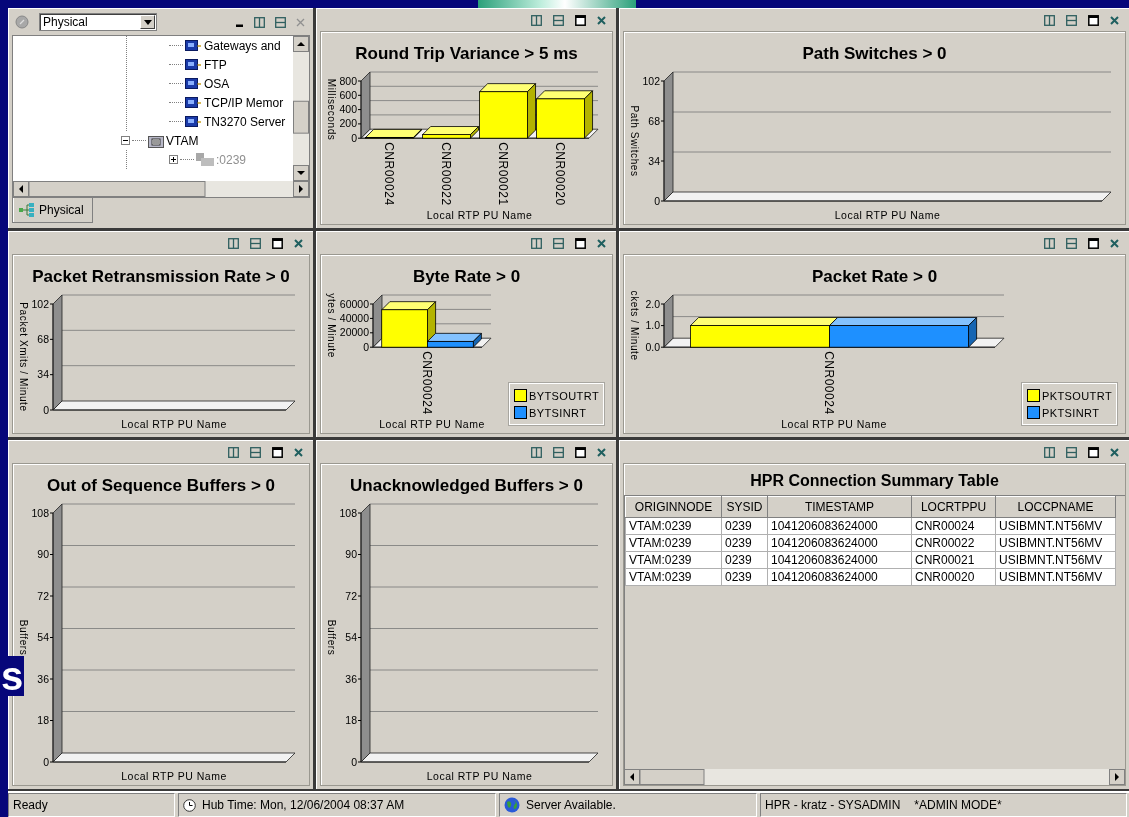 The height and width of the screenshot is (817, 1129). I want to click on category-label: CNR00022, so click(446, 174).